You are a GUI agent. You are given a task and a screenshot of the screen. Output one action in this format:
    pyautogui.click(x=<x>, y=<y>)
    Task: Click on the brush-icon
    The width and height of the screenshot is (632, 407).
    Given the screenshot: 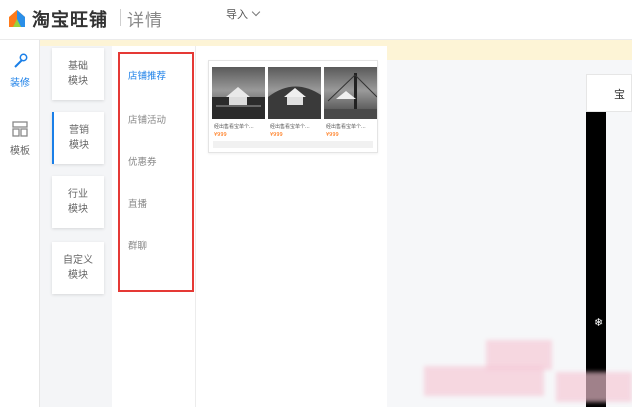 What is the action you would take?
    pyautogui.click(x=21, y=60)
    